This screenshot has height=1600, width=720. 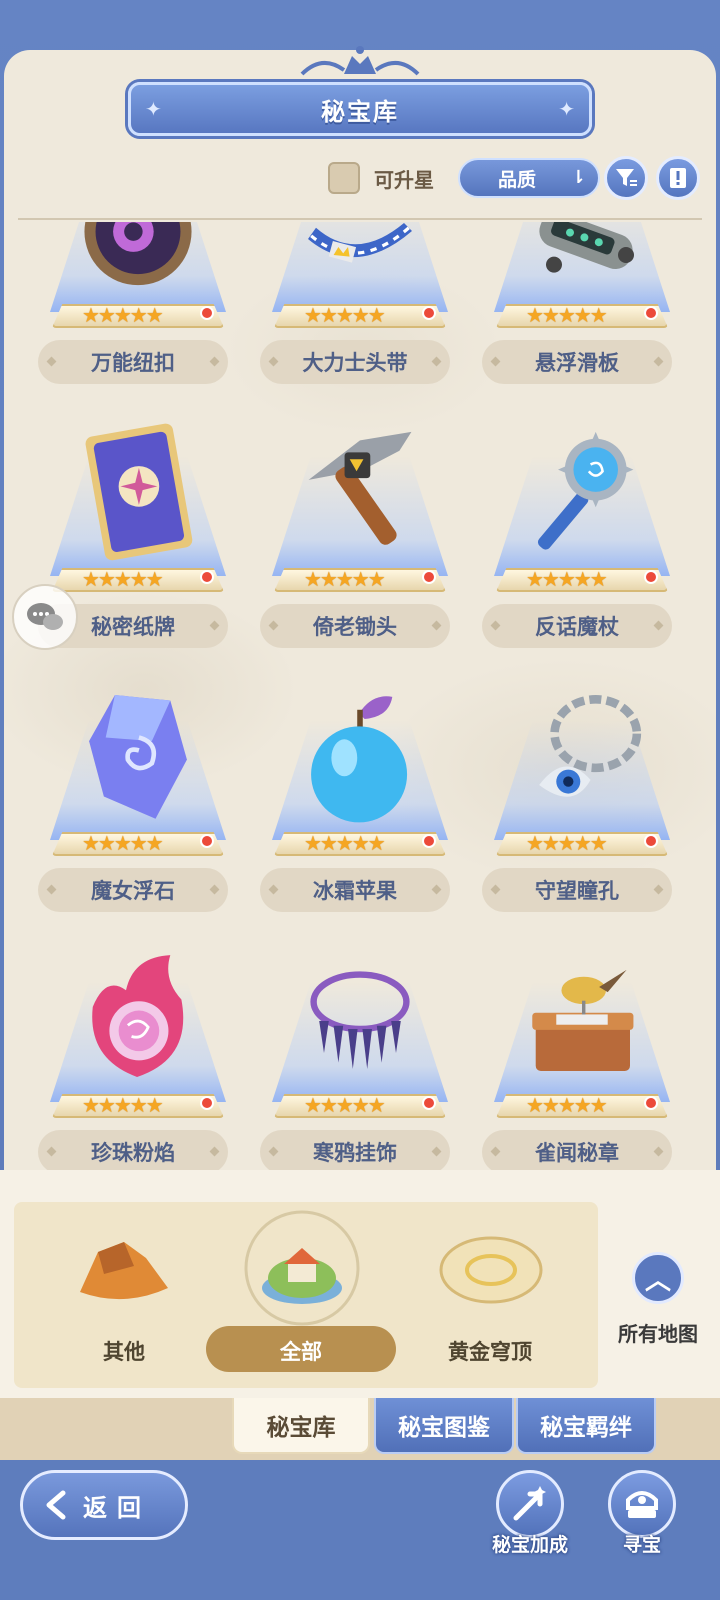 What do you see at coordinates (355, 890) in the screenshot?
I see `treasure-name: 冰霜苹果` at bounding box center [355, 890].